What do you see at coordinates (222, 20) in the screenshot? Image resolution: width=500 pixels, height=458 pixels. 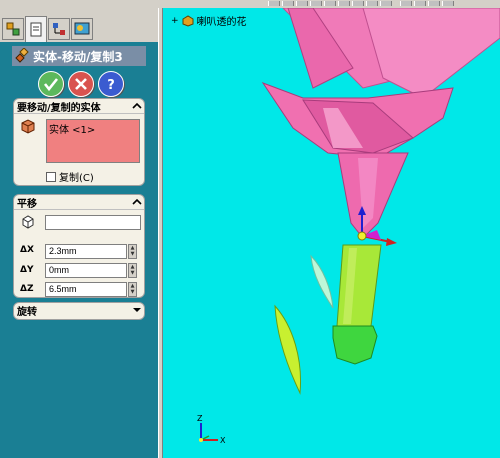 I see `part-name: 喇叭透的花` at bounding box center [222, 20].